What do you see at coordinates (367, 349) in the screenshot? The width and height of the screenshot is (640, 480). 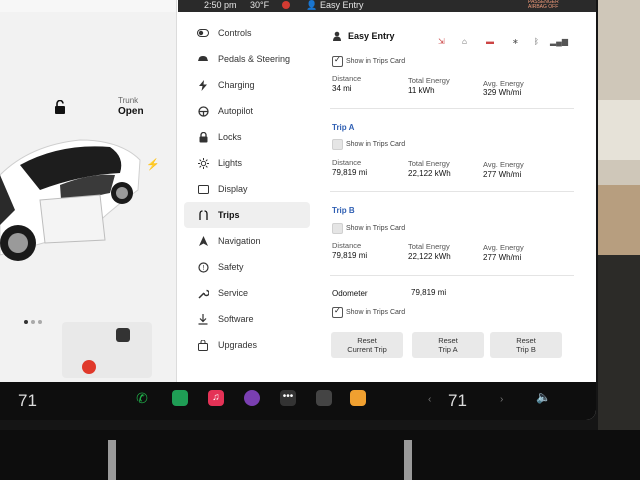 I see `button-label: Current Trip` at bounding box center [367, 349].